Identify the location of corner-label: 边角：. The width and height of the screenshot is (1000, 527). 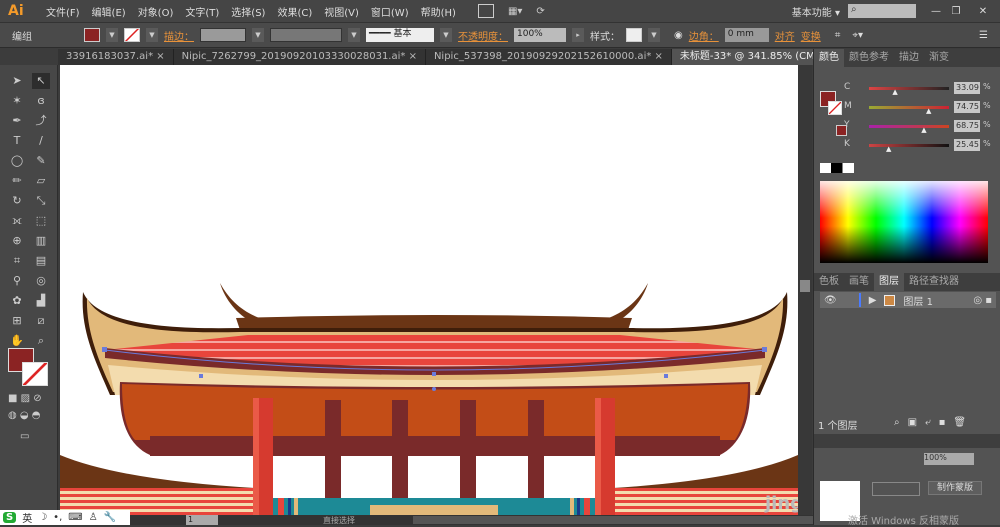
(704, 35).